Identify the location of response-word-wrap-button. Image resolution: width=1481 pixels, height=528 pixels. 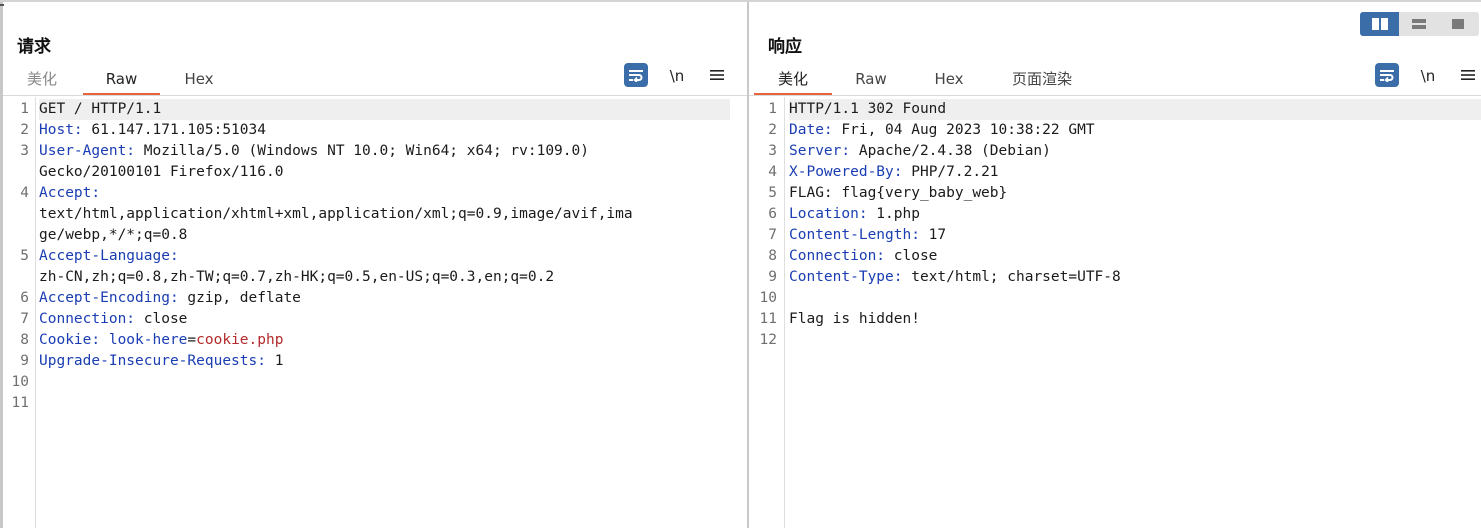
(1387, 75).